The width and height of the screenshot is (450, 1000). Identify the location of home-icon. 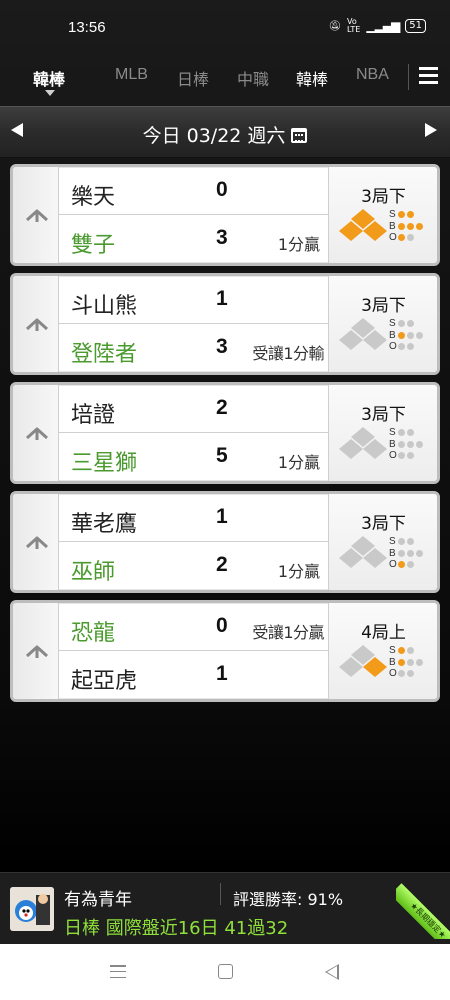
(225, 971).